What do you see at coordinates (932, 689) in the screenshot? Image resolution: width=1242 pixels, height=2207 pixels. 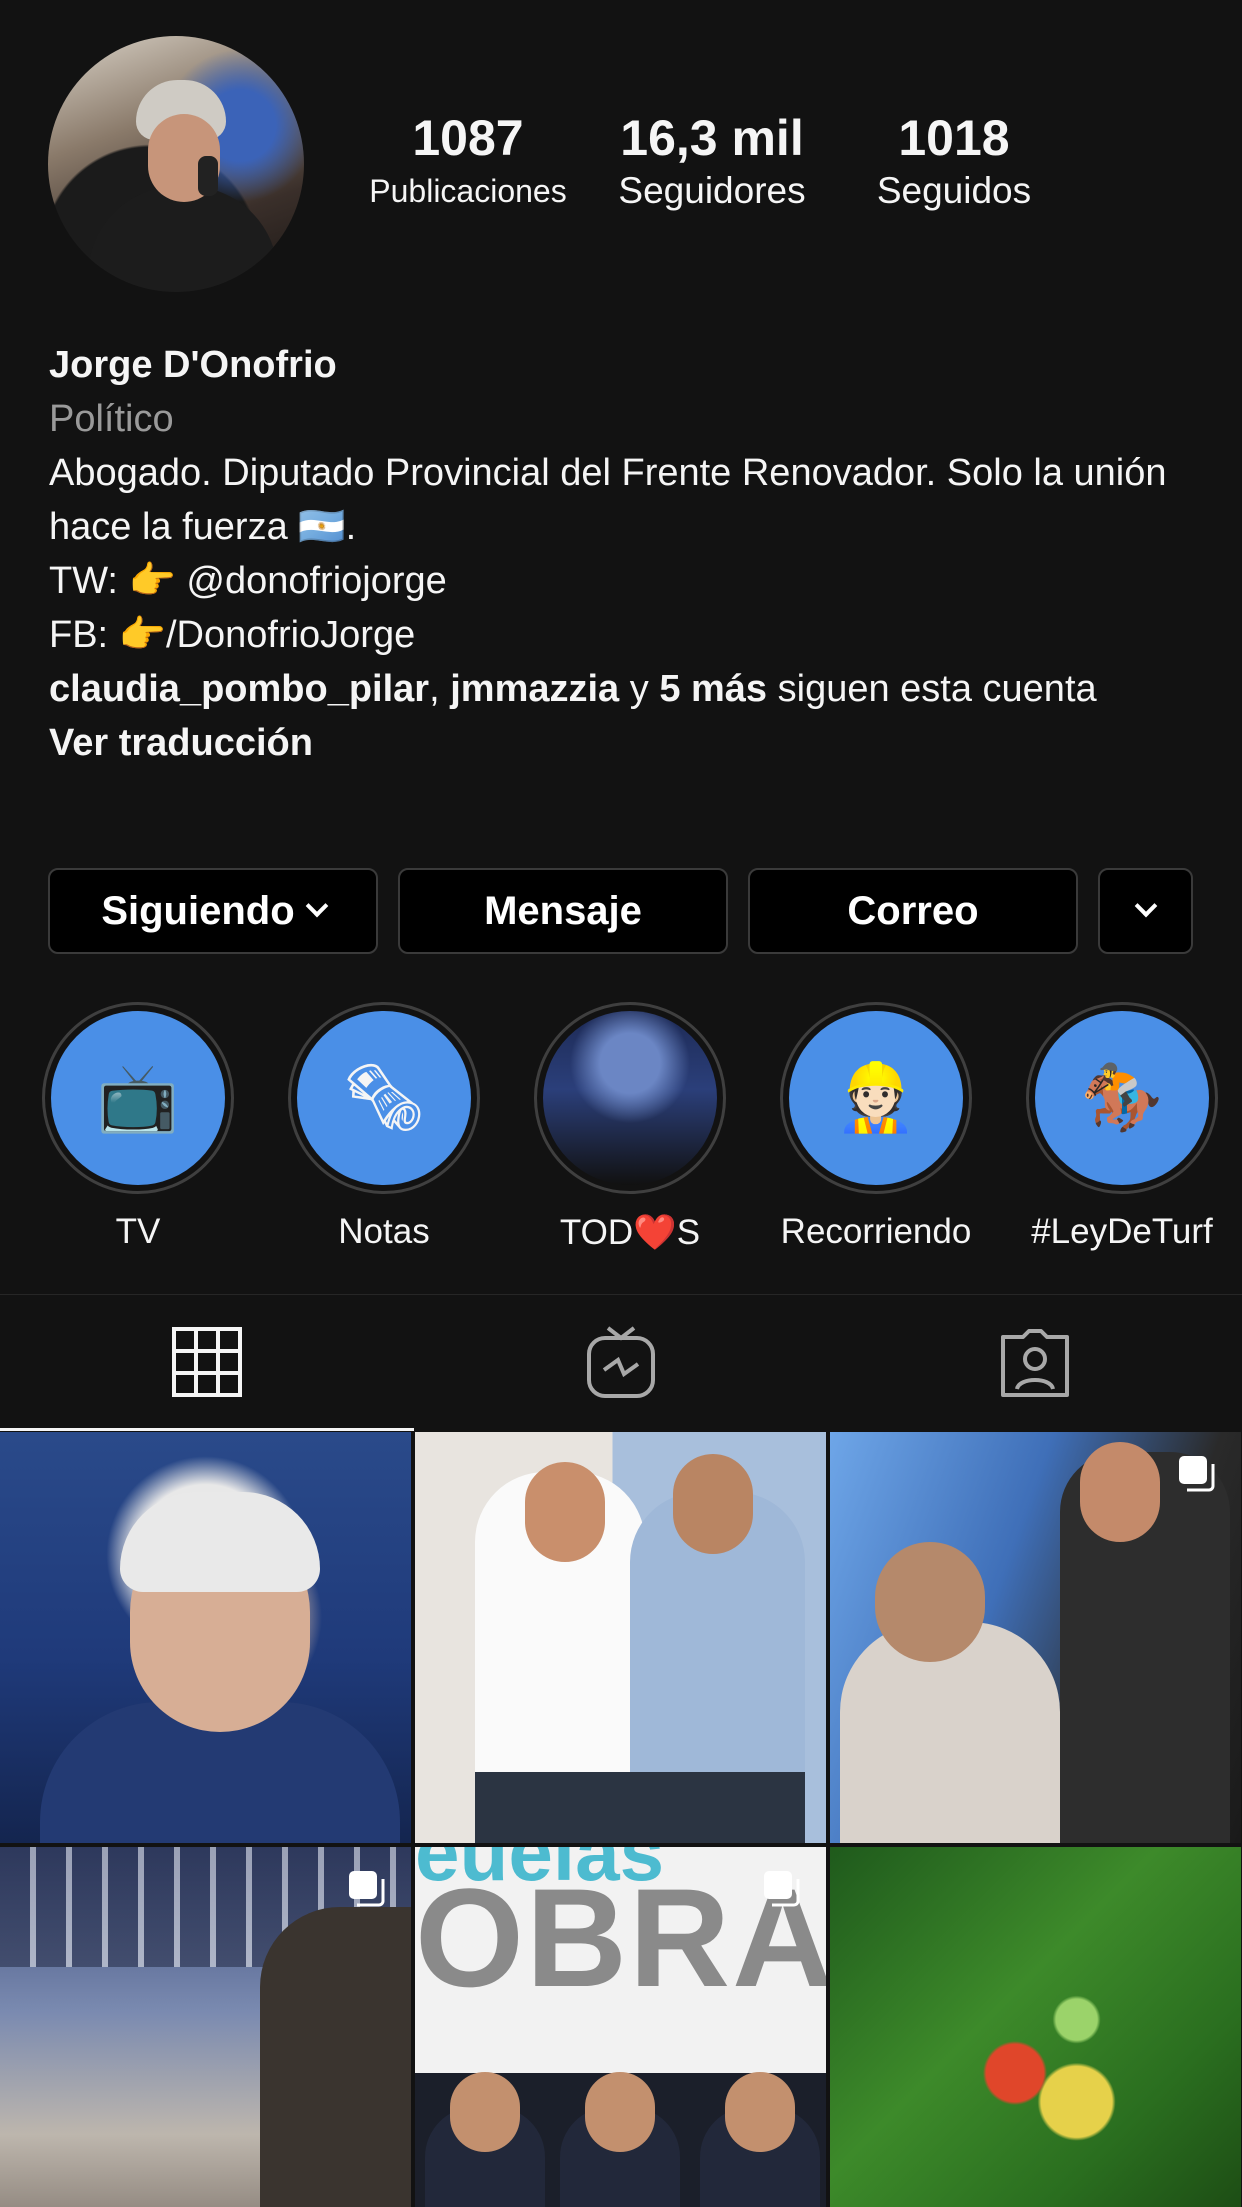 I see `followed-by-suffix: siguen esta cuenta` at bounding box center [932, 689].